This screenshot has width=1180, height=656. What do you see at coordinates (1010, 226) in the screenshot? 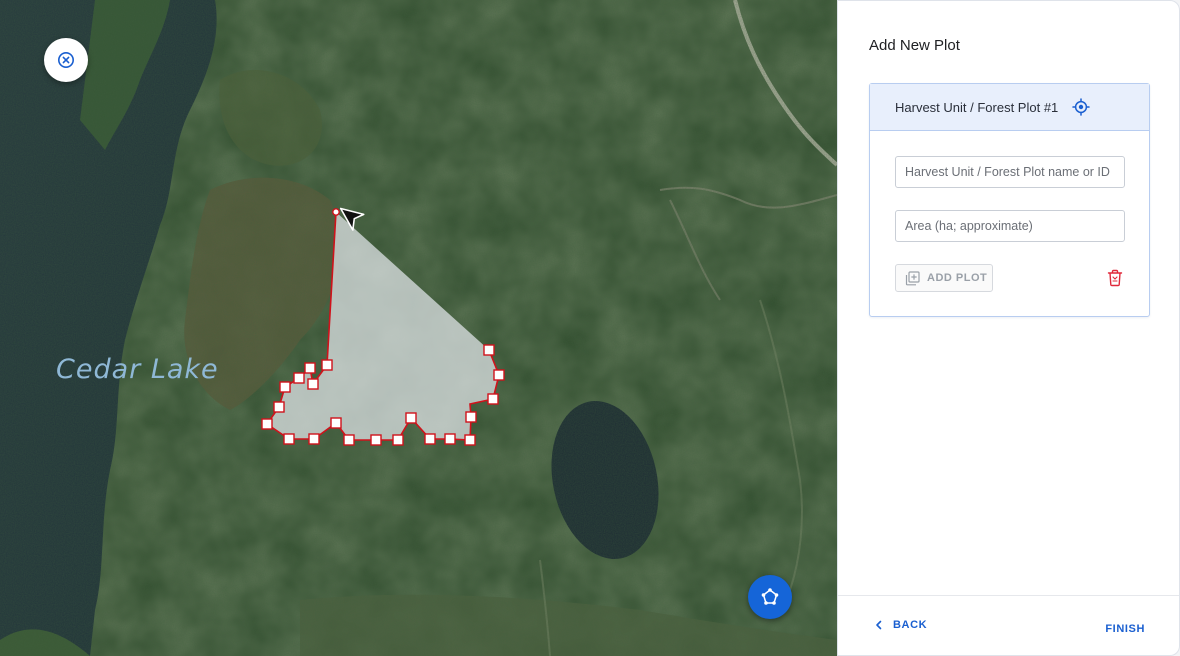
I see `plot-area-input` at bounding box center [1010, 226].